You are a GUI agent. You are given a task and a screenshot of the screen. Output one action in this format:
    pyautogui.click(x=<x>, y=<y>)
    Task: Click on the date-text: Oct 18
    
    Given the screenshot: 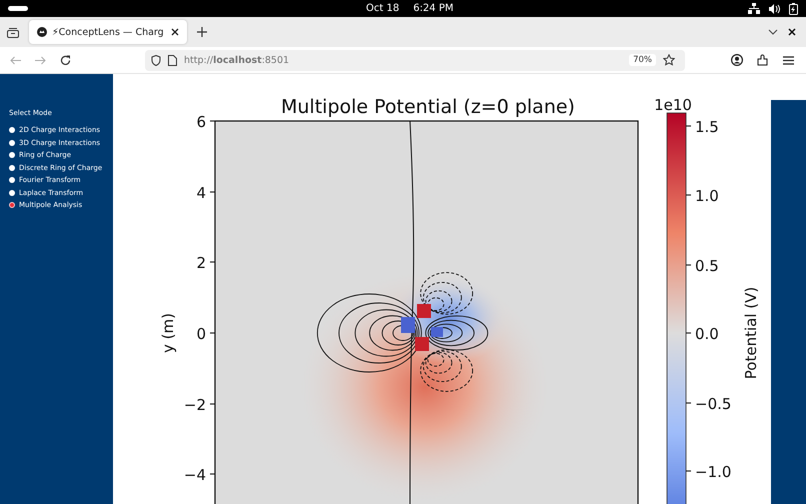 What is the action you would take?
    pyautogui.click(x=383, y=8)
    